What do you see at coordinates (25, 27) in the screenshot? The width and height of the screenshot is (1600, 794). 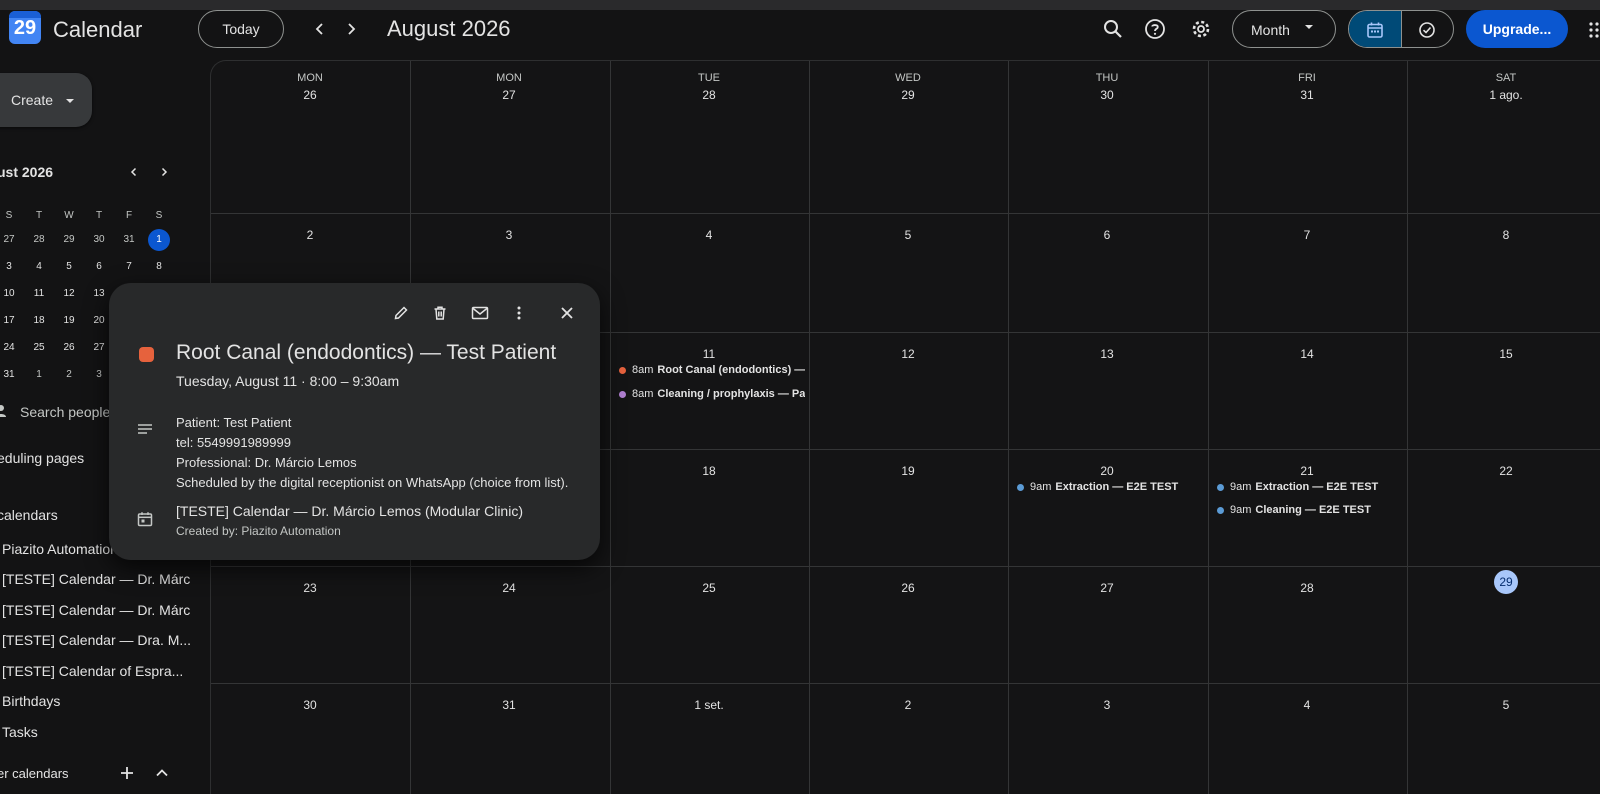 I see `calendar-logo-icon: 29` at bounding box center [25, 27].